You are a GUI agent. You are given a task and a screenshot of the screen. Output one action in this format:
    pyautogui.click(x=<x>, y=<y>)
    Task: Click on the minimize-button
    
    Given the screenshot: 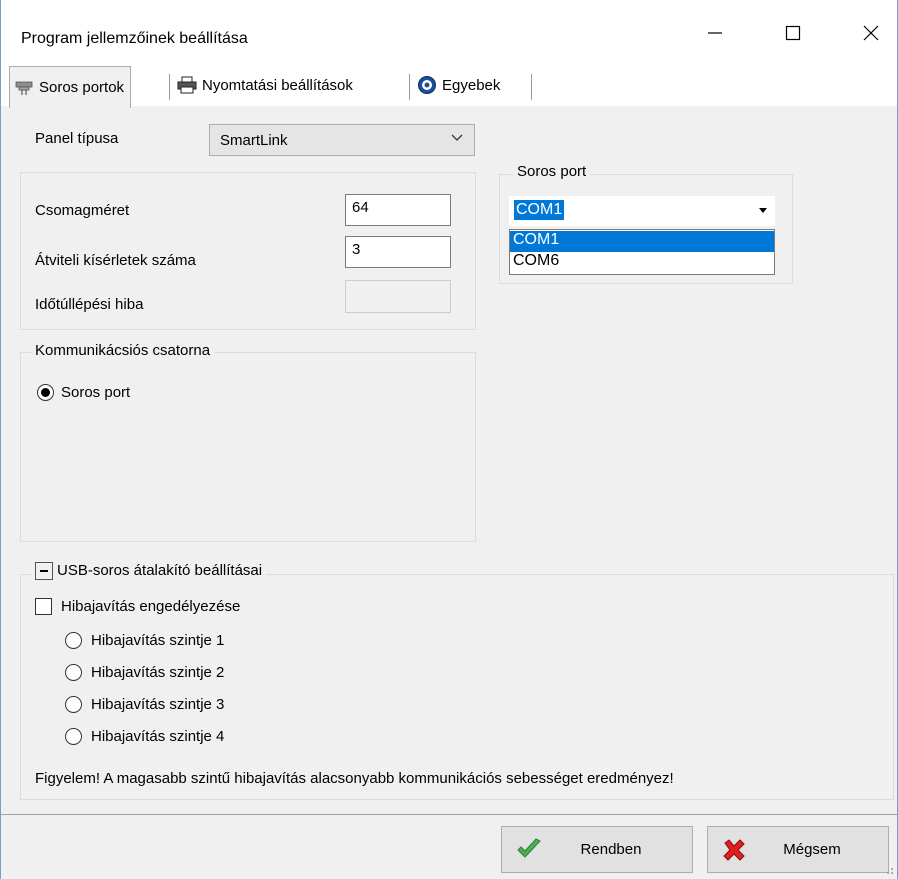 What is the action you would take?
    pyautogui.click(x=715, y=33)
    